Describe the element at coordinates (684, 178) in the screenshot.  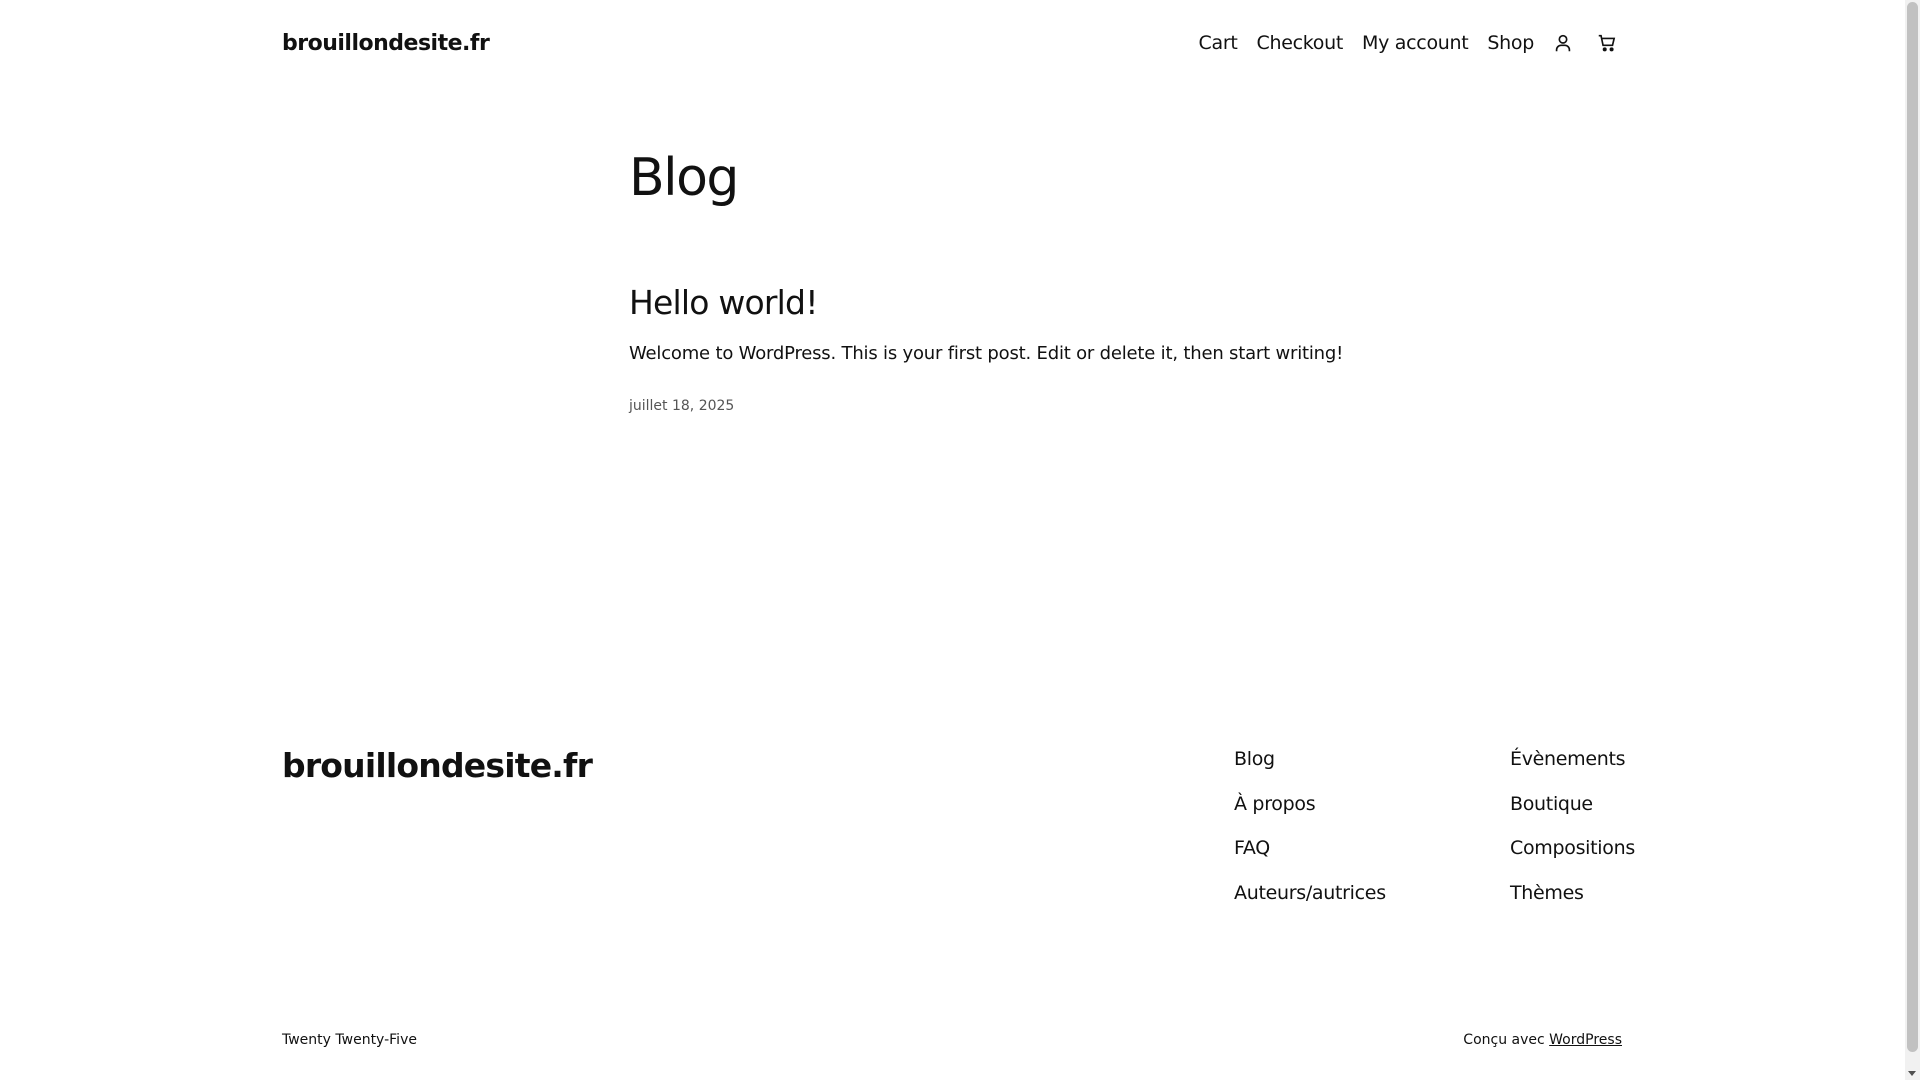
I see `page-title: Blog` at that location.